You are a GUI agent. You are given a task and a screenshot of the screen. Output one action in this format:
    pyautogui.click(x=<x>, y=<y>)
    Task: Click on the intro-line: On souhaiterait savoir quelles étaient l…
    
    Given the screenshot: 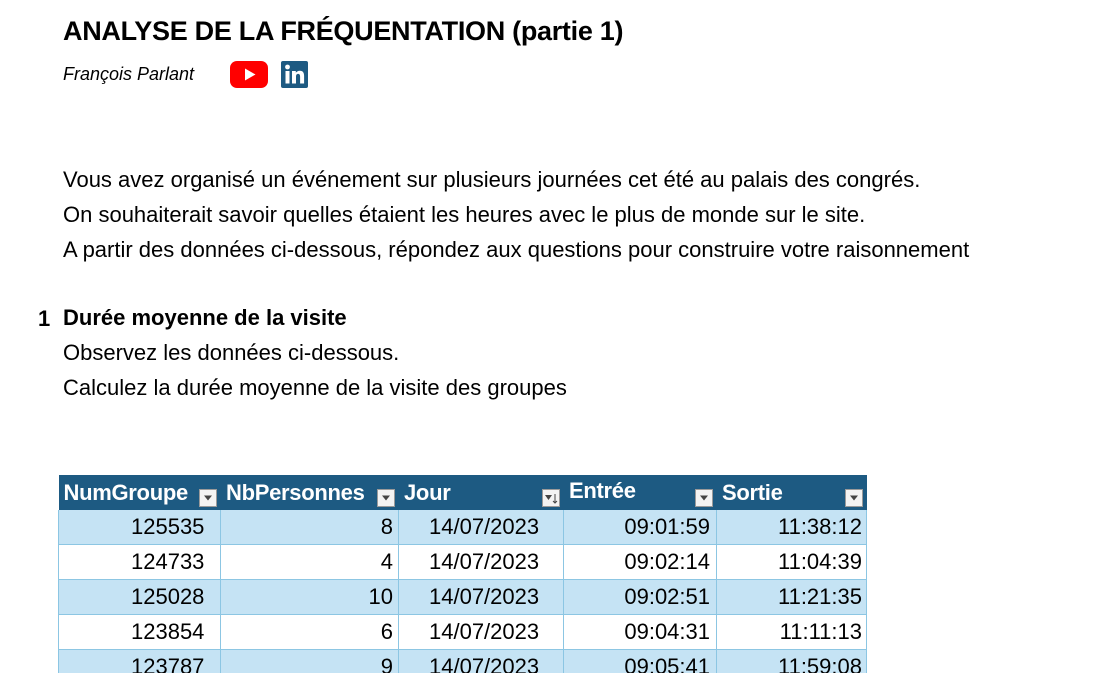 What is the action you would take?
    pyautogui.click(x=464, y=214)
    